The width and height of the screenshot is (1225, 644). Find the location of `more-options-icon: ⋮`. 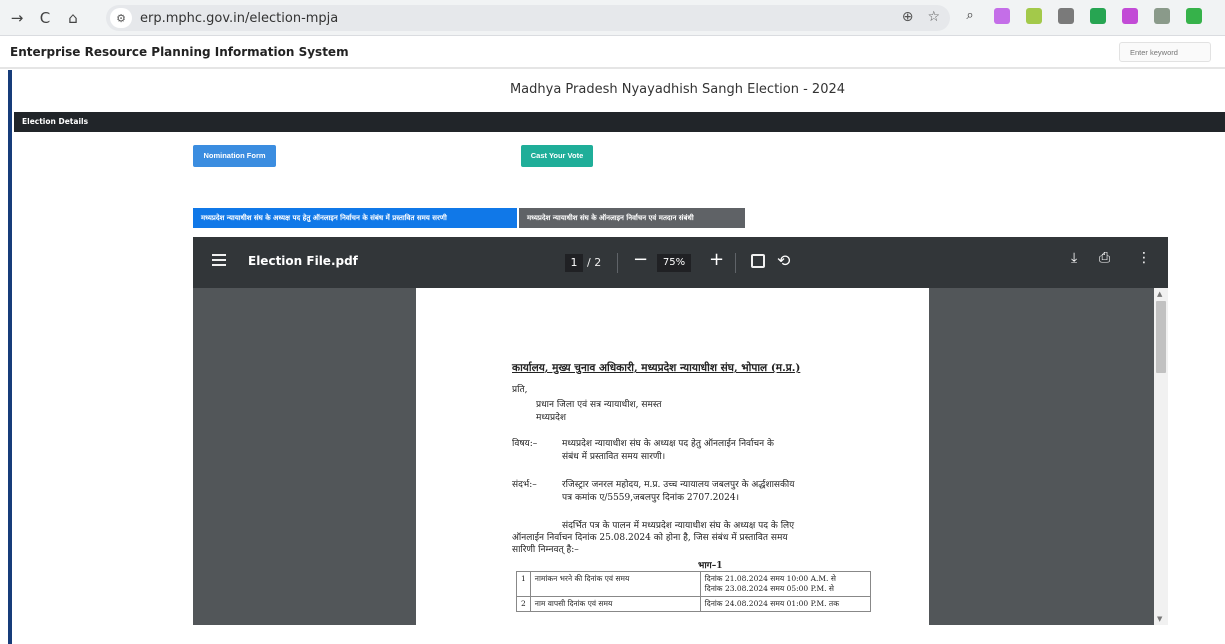

more-options-icon: ⋮ is located at coordinates (1144, 258).